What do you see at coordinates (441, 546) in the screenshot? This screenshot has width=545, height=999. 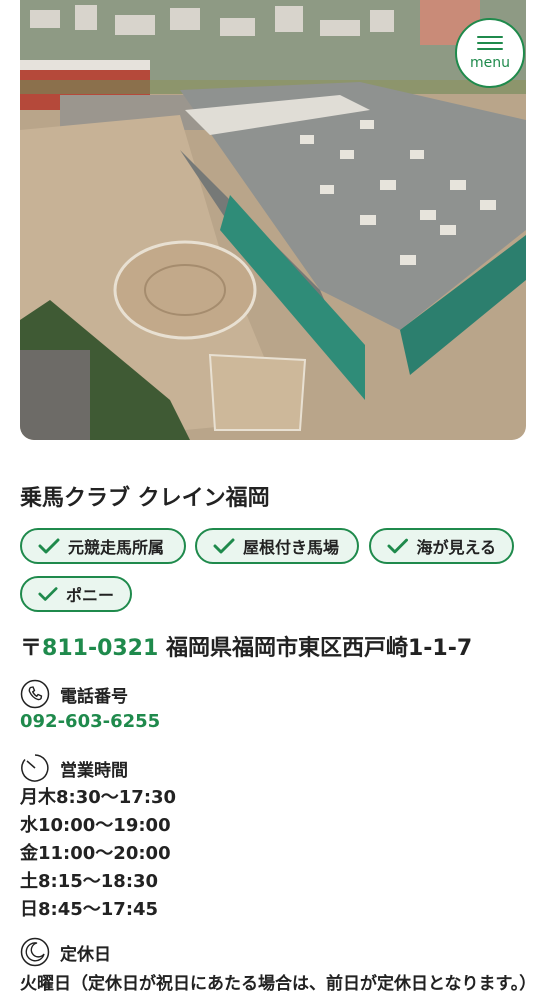 I see `tag-sea-view: 海が見える` at bounding box center [441, 546].